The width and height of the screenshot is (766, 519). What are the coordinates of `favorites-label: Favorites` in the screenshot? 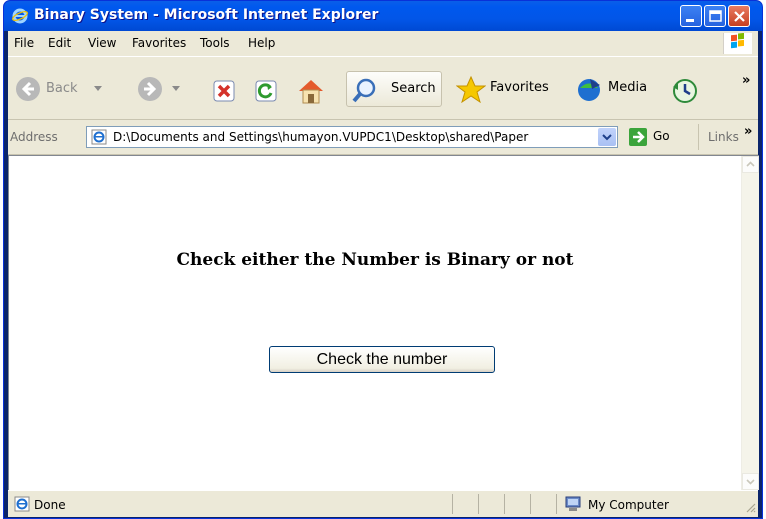 It's located at (519, 87).